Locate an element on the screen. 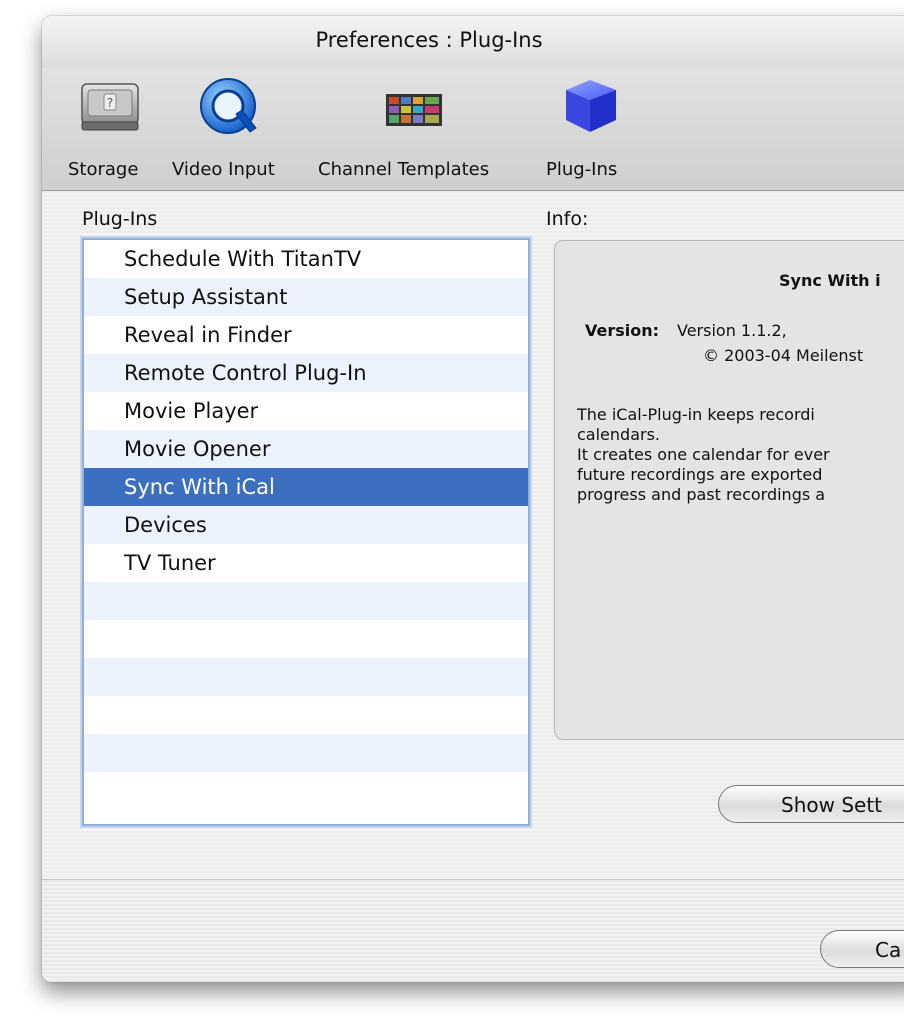  copyright-text: © 2003-04 Meilenst is located at coordinates (783, 355).